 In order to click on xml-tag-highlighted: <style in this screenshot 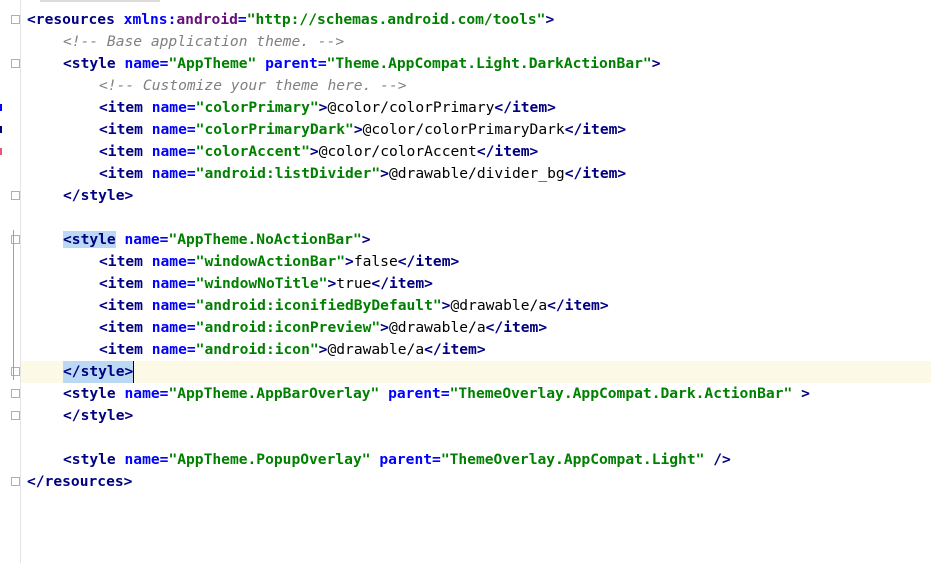, I will do `click(89, 239)`.